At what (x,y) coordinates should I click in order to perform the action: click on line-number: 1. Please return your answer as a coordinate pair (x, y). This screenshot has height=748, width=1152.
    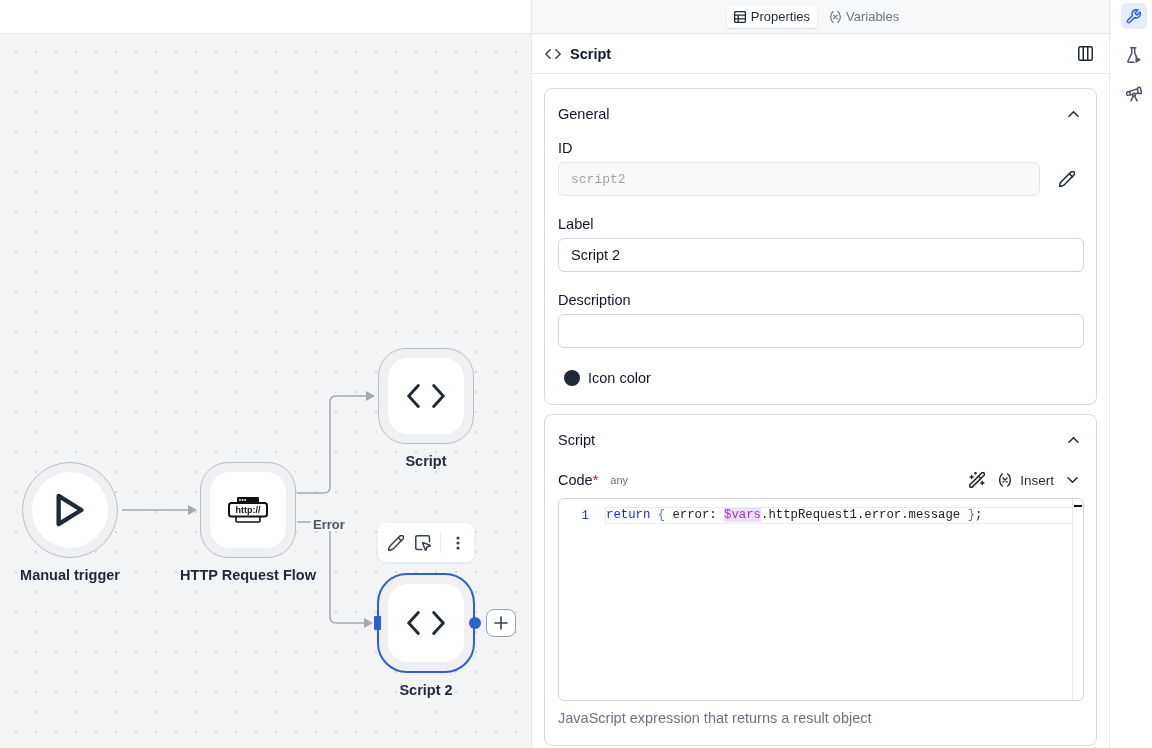
    Looking at the image, I should click on (585, 515).